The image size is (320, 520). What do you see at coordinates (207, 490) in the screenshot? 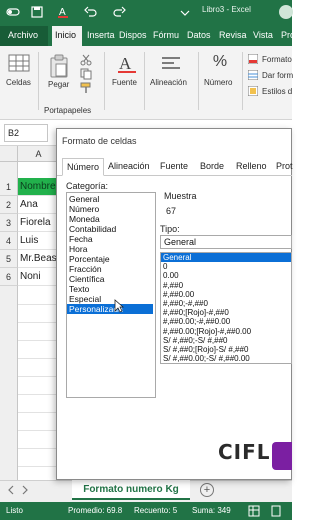
I see `add-sheet-button: +` at bounding box center [207, 490].